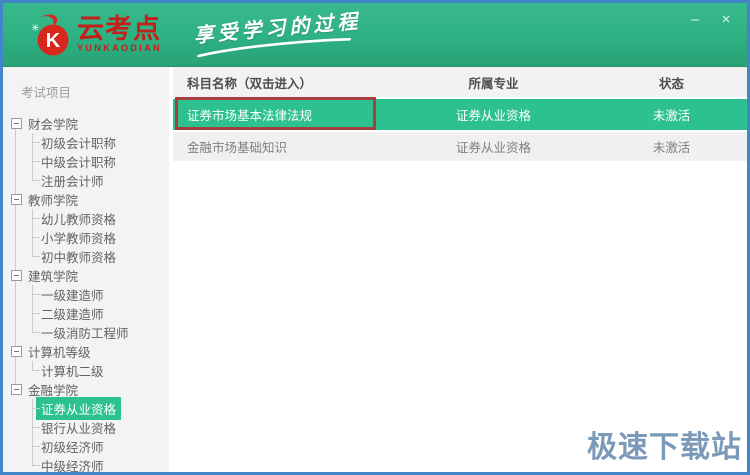  I want to click on table-row-selected: 证券市场基本法律法规 证券从业资格 未激活, so click(460, 114).